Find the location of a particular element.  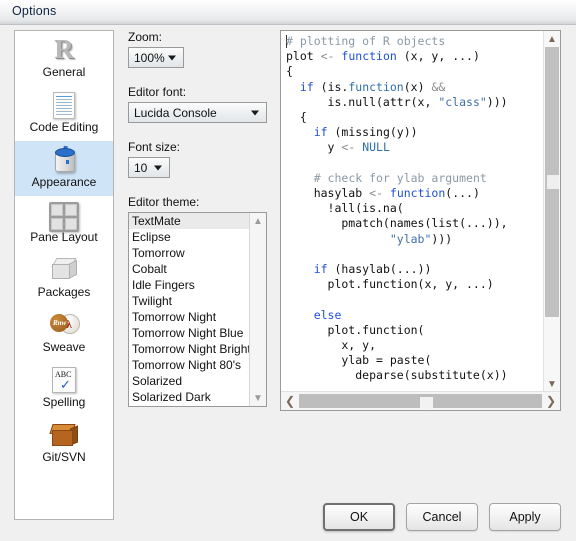

vertical-scroll-thumb is located at coordinates (552, 182).